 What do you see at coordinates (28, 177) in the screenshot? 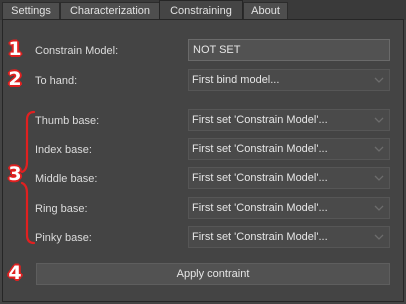
I see `annotation-bracket` at bounding box center [28, 177].